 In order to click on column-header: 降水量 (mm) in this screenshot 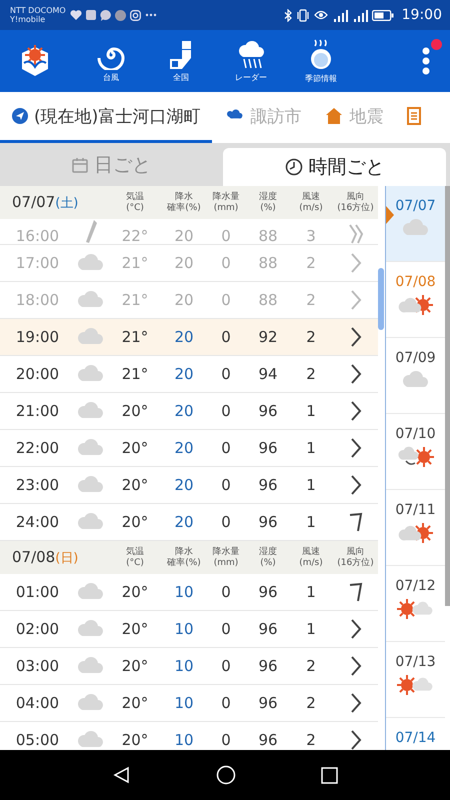, I will do `click(226, 557)`.